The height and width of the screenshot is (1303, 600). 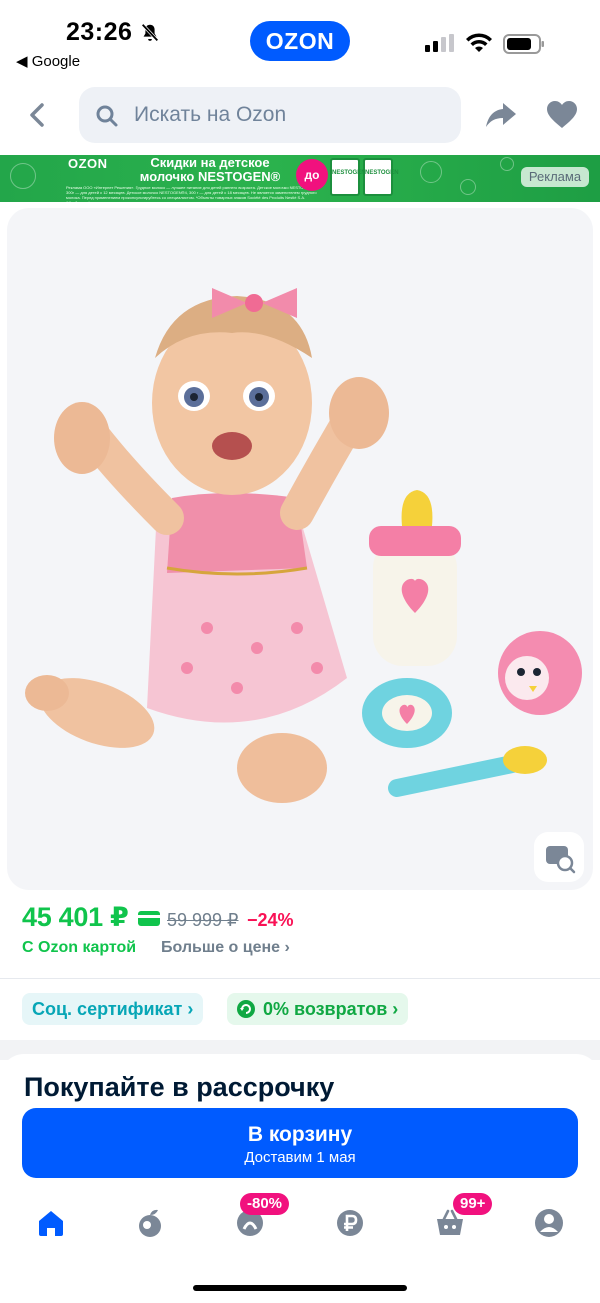 I want to click on sale-badge: -80%, so click(x=265, y=1204).